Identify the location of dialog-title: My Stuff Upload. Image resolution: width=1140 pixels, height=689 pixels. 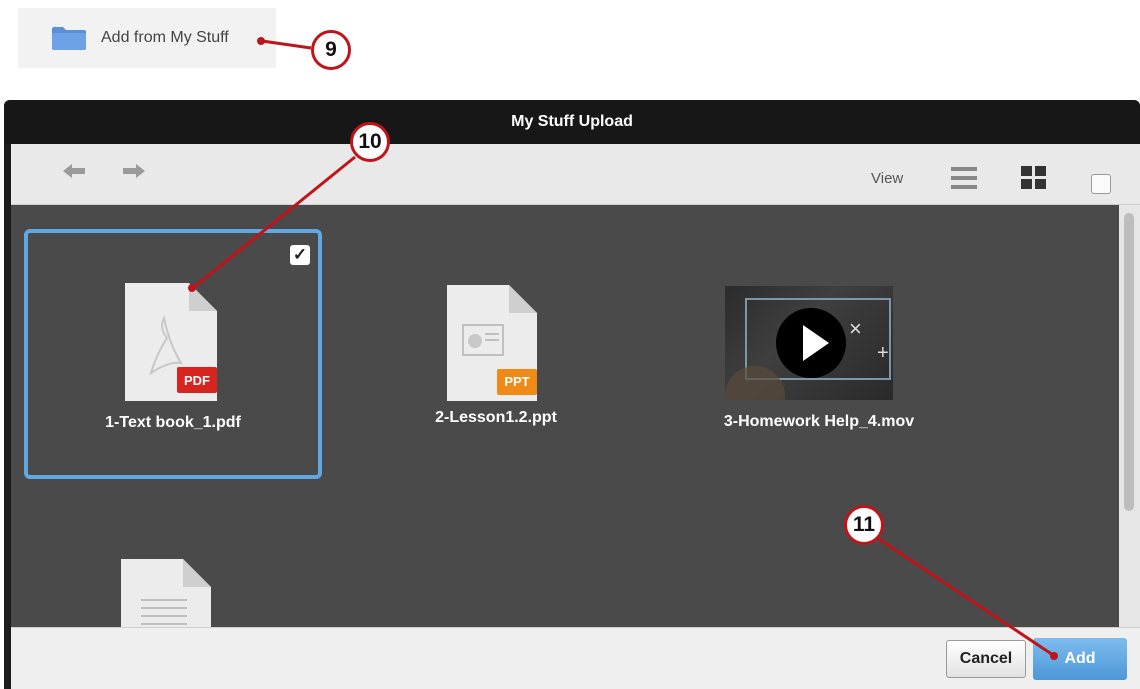
(572, 121).